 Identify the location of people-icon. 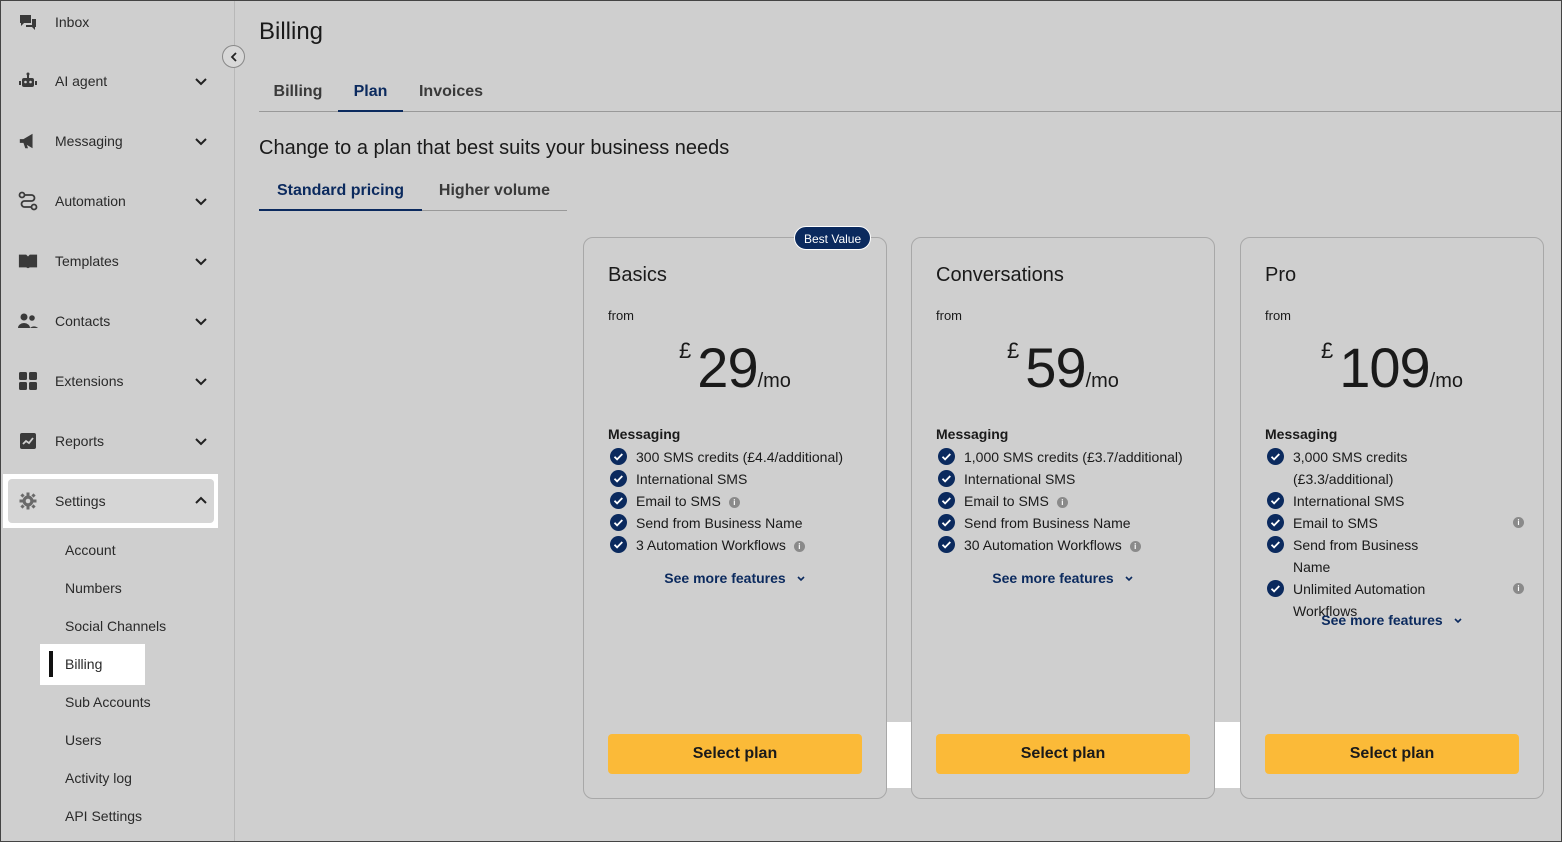
(28, 321).